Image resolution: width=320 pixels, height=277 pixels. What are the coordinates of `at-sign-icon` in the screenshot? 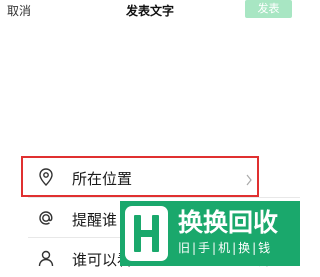 It's located at (46, 218).